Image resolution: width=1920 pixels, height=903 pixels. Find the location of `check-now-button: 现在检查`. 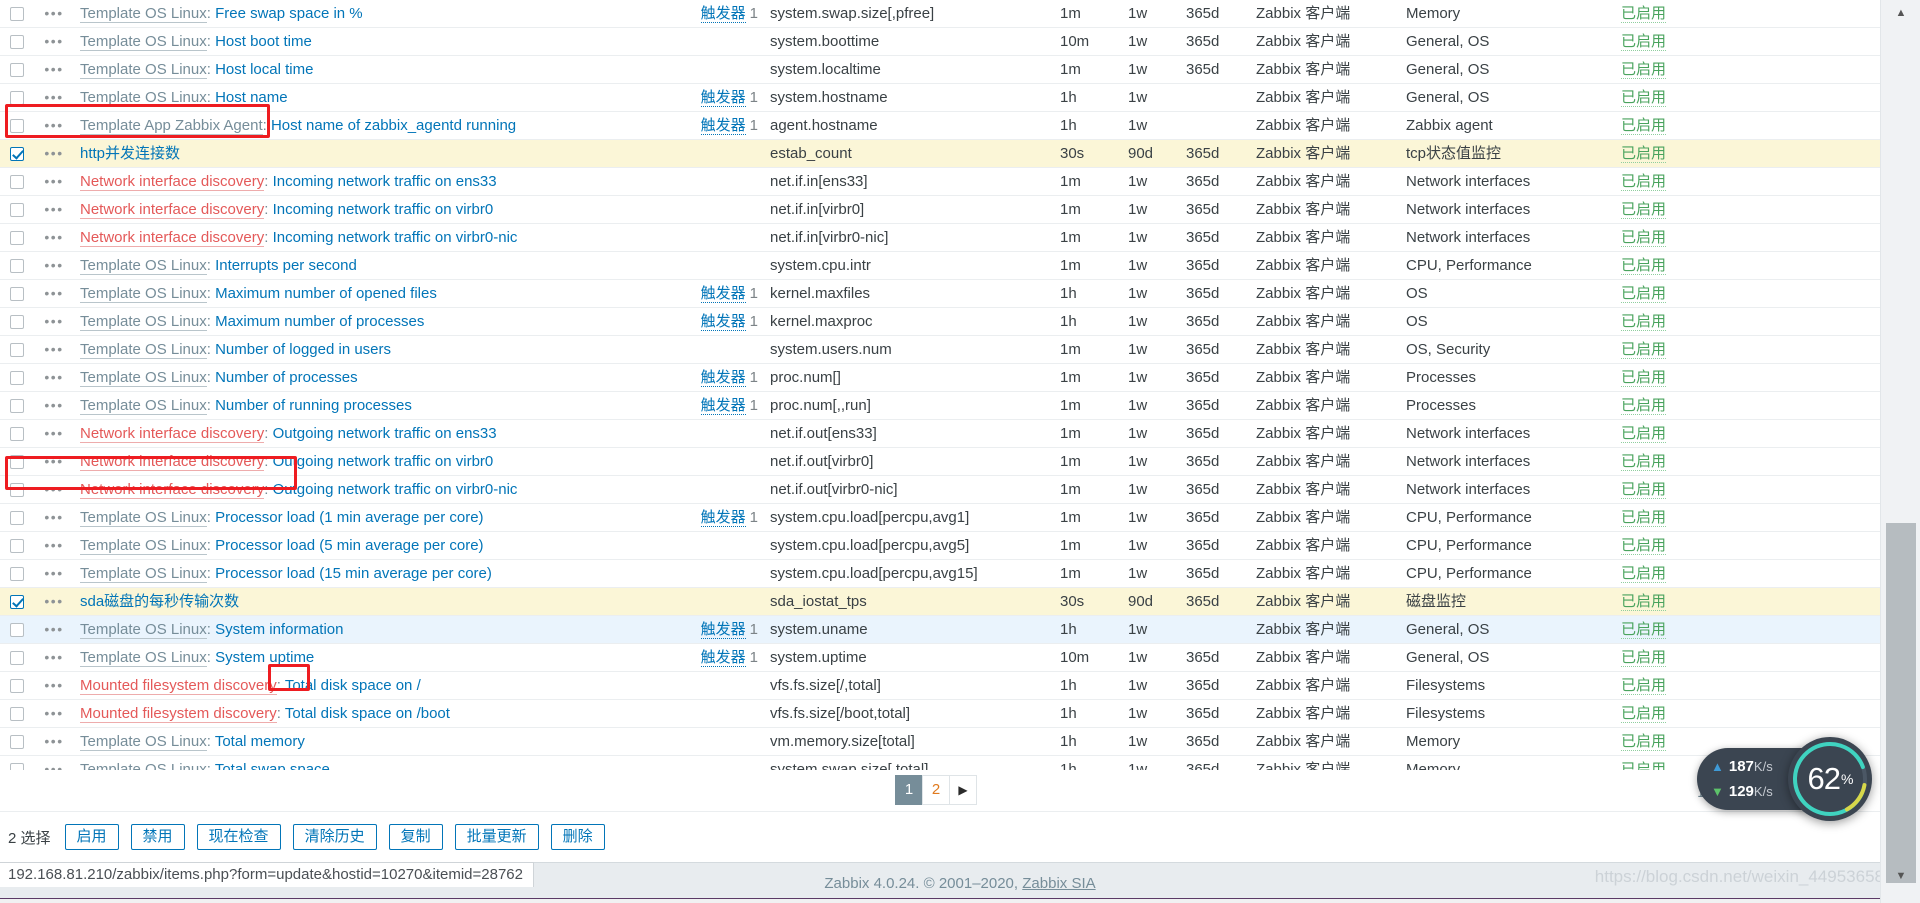

check-now-button: 现在检查 is located at coordinates (238, 837).